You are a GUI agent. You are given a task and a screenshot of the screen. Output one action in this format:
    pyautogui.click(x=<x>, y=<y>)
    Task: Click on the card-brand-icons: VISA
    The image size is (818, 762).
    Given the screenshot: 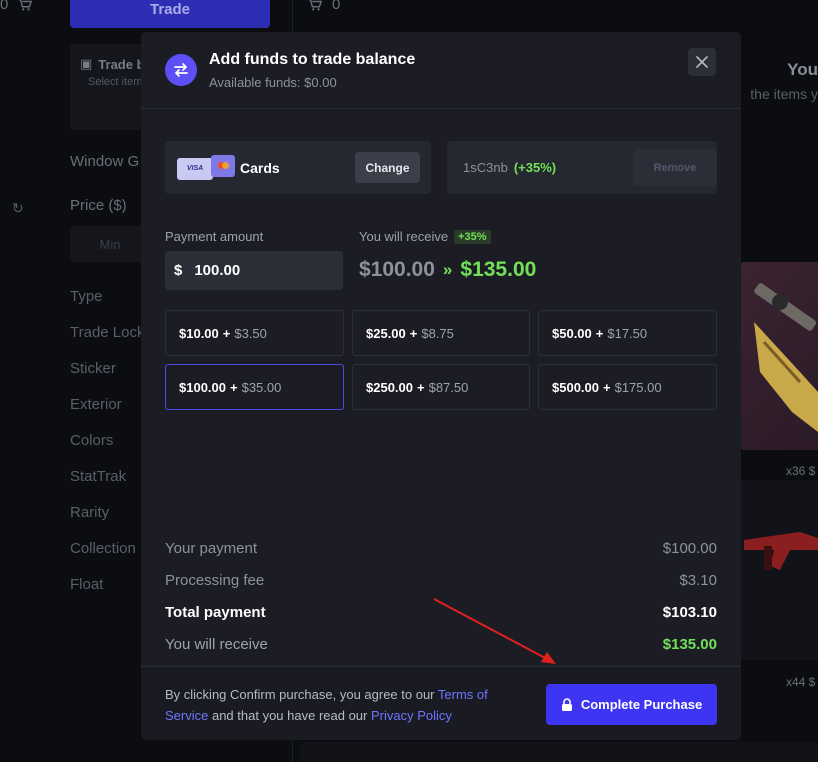 What is the action you would take?
    pyautogui.click(x=206, y=167)
    